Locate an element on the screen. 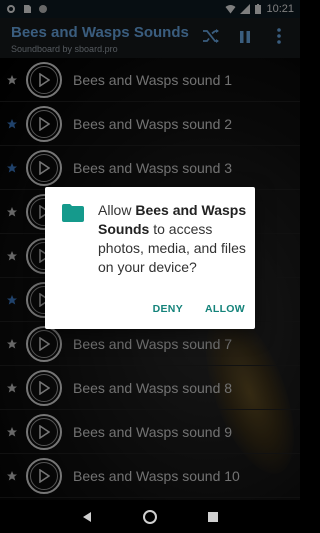  recents-icon is located at coordinates (213, 516).